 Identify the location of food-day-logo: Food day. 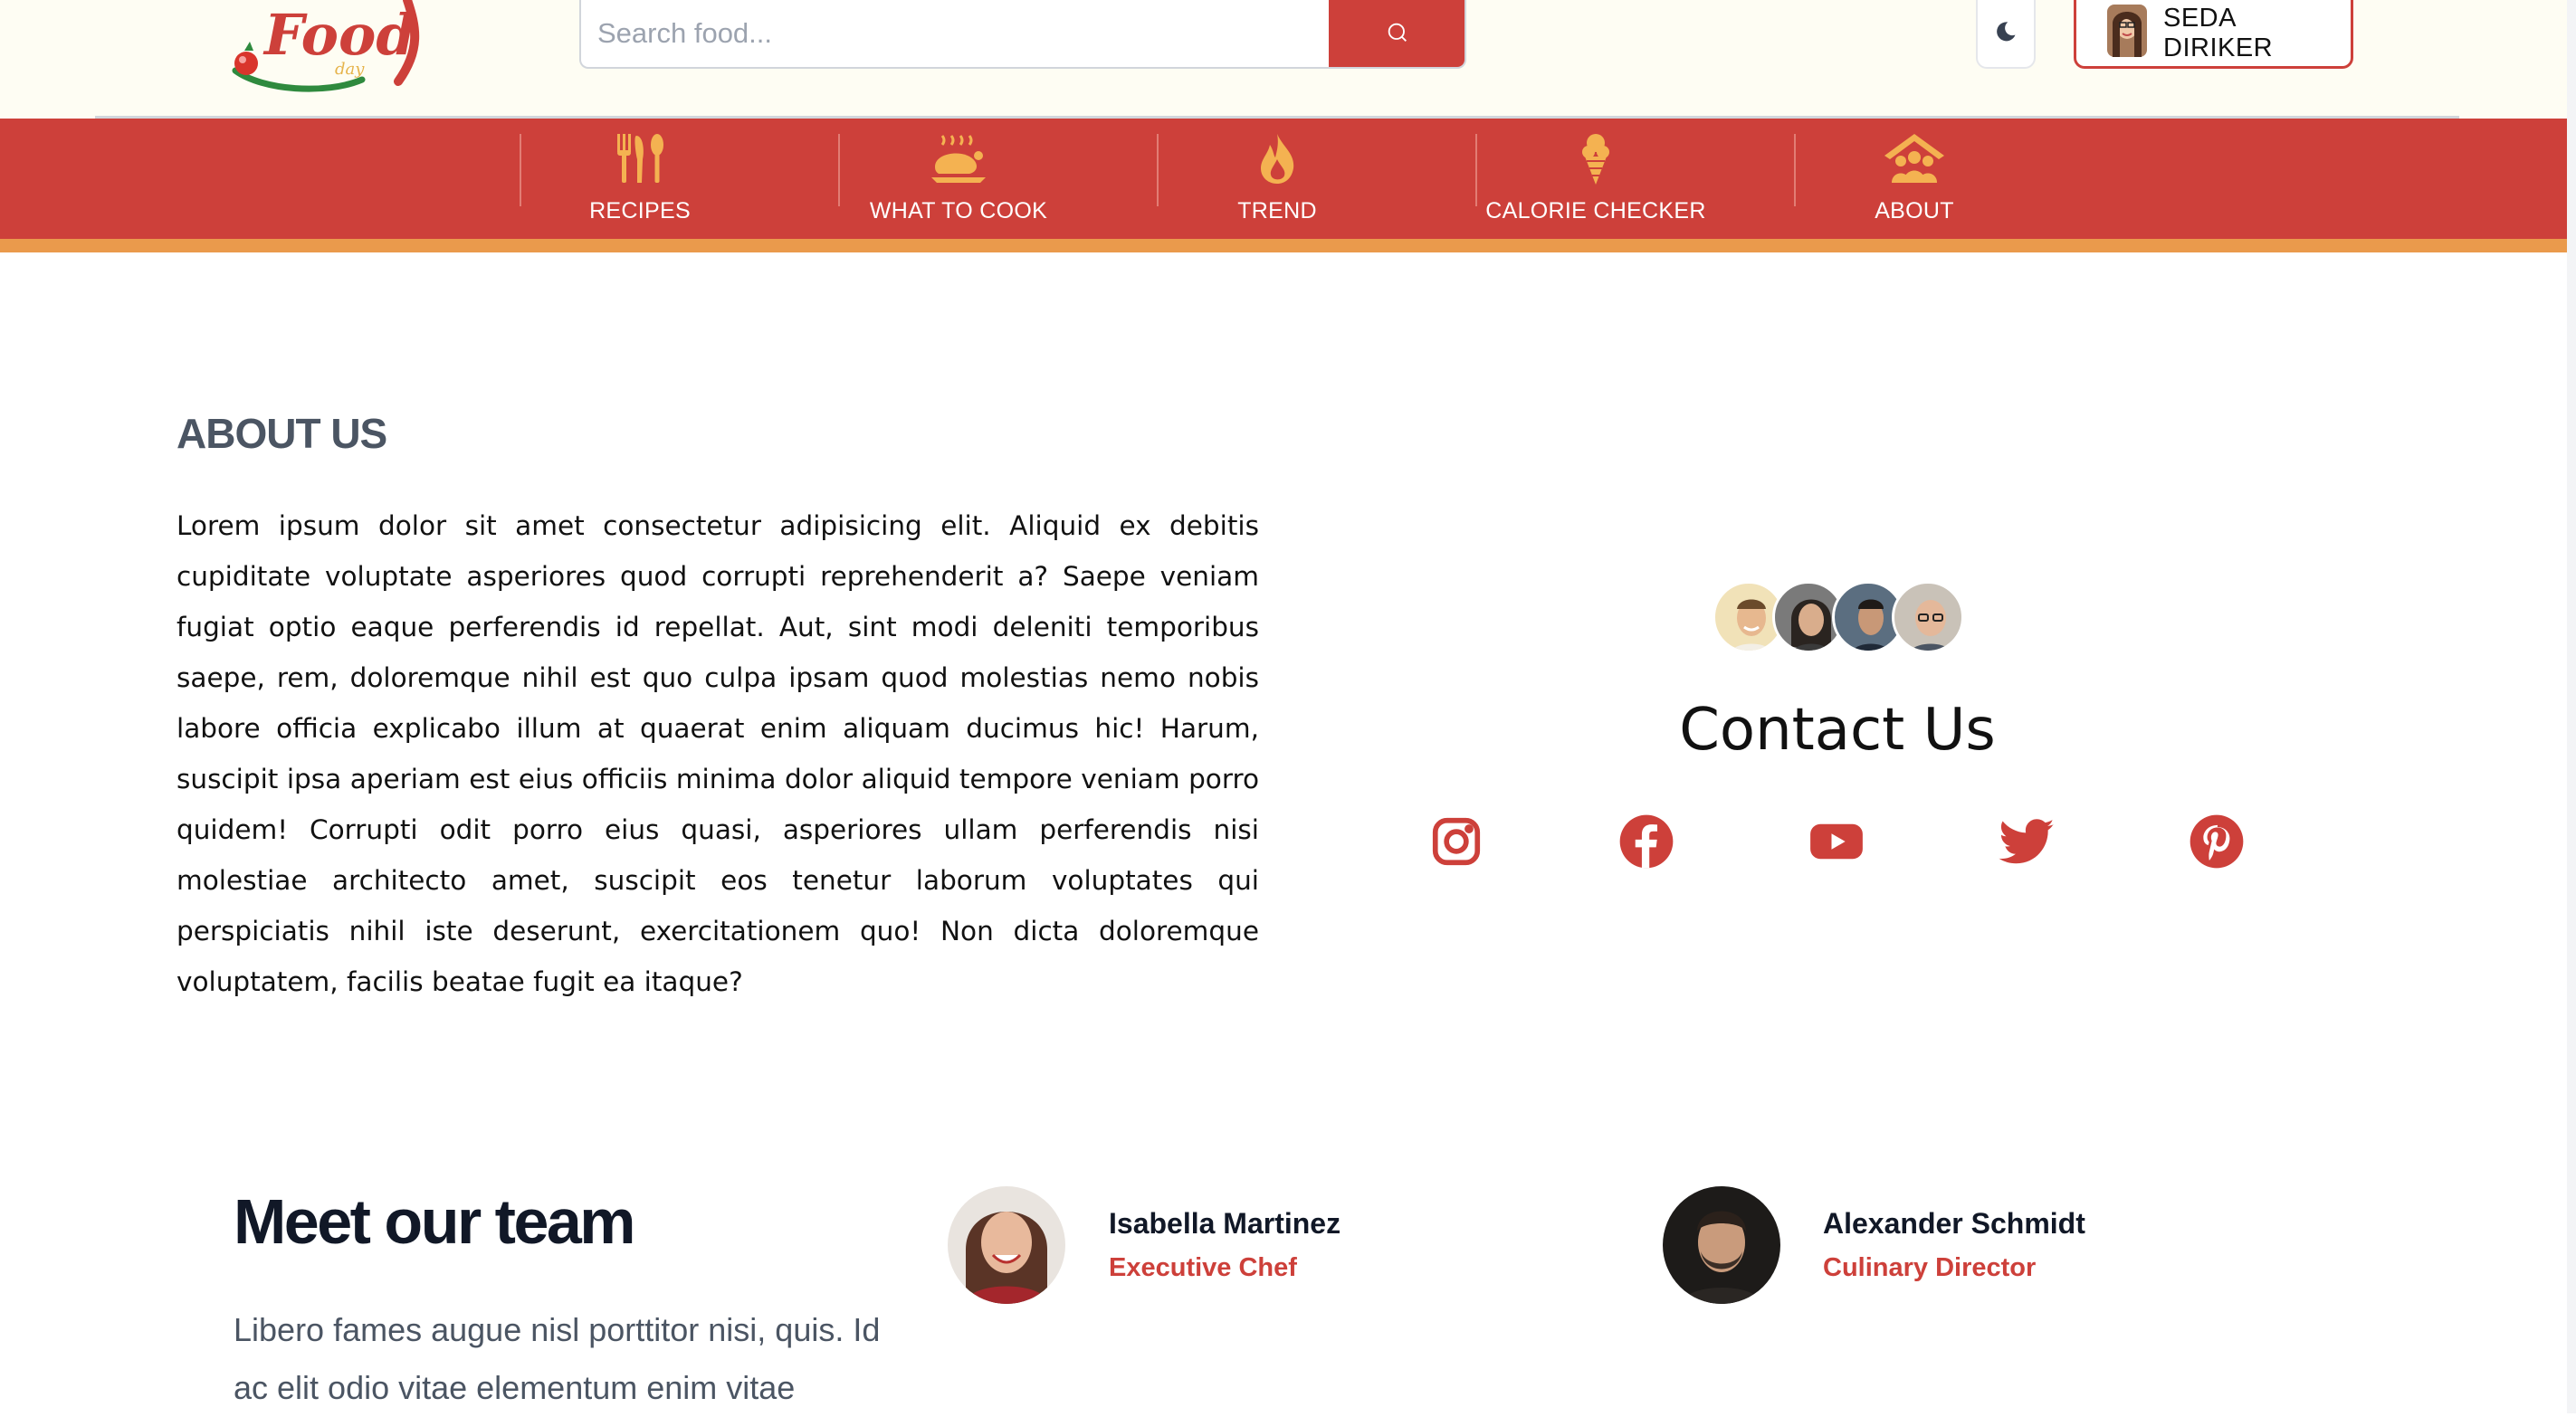
(339, 47).